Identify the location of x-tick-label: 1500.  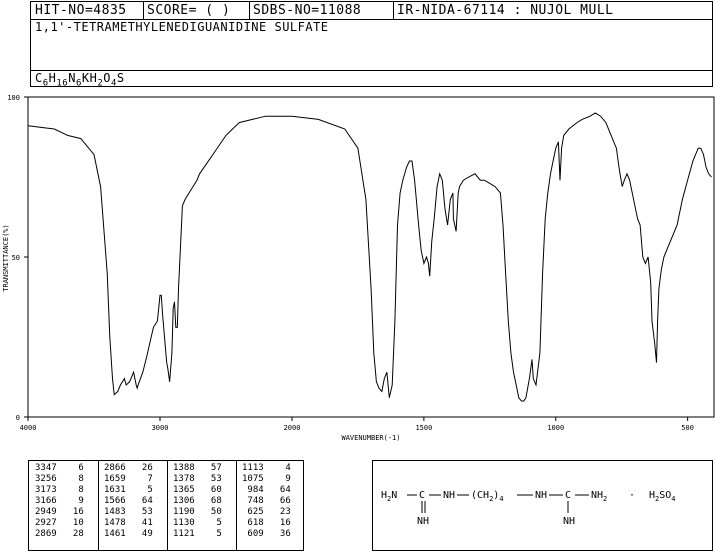
(423, 428).